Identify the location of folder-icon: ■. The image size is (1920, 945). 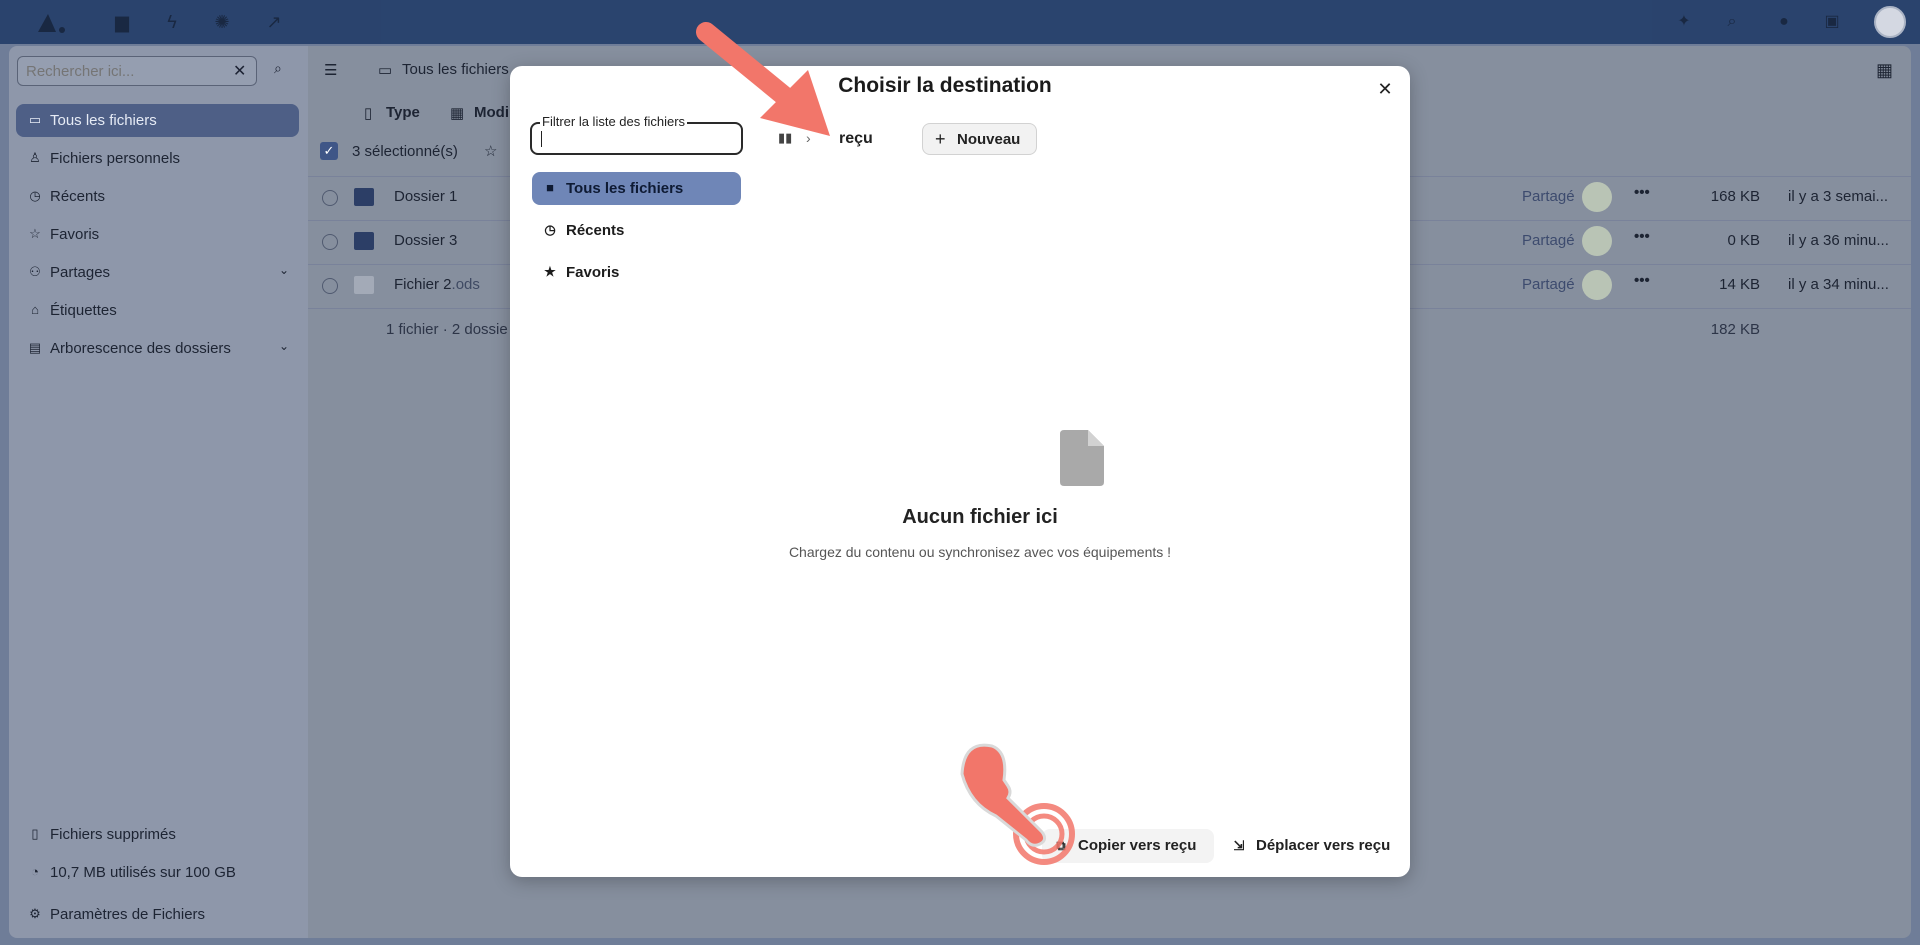
(550, 187).